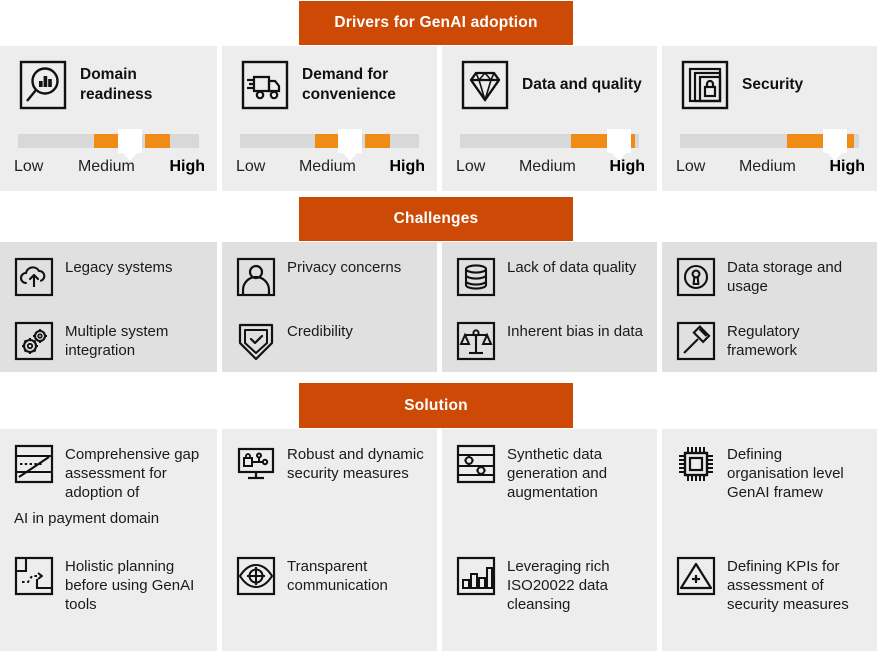  I want to click on keyhole-circle-icon, so click(696, 277).